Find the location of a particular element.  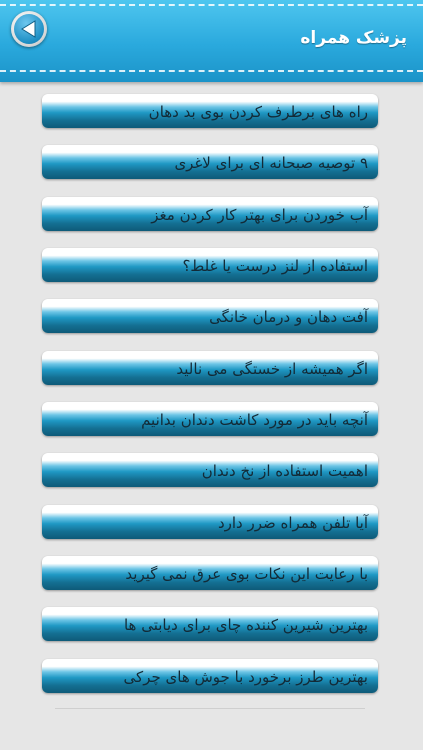

list-item-label: آفت دهان و درمان خانگی is located at coordinates (288, 317).